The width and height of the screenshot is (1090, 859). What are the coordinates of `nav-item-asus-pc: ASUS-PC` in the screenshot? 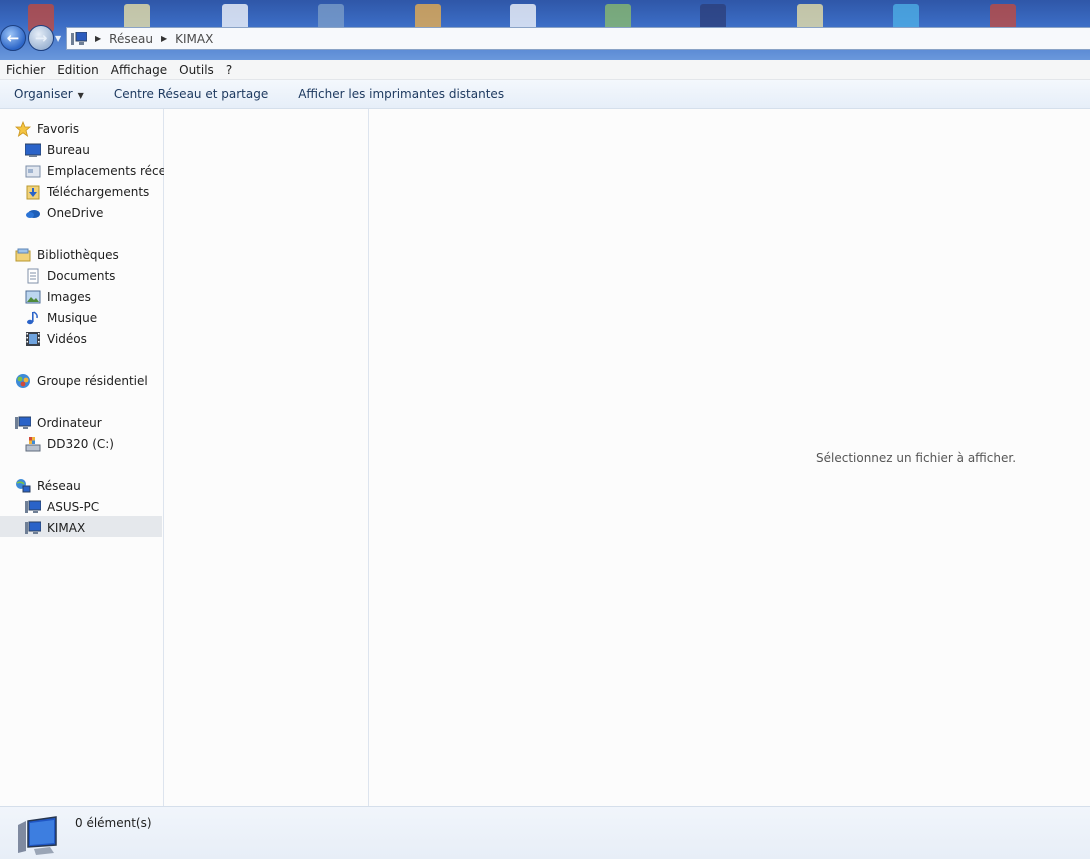 It's located at (62, 506).